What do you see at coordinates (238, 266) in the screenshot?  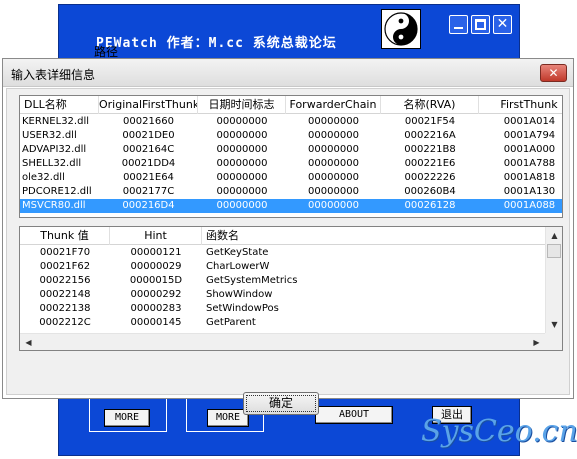 I see `func-table-cell: CharLowerW` at bounding box center [238, 266].